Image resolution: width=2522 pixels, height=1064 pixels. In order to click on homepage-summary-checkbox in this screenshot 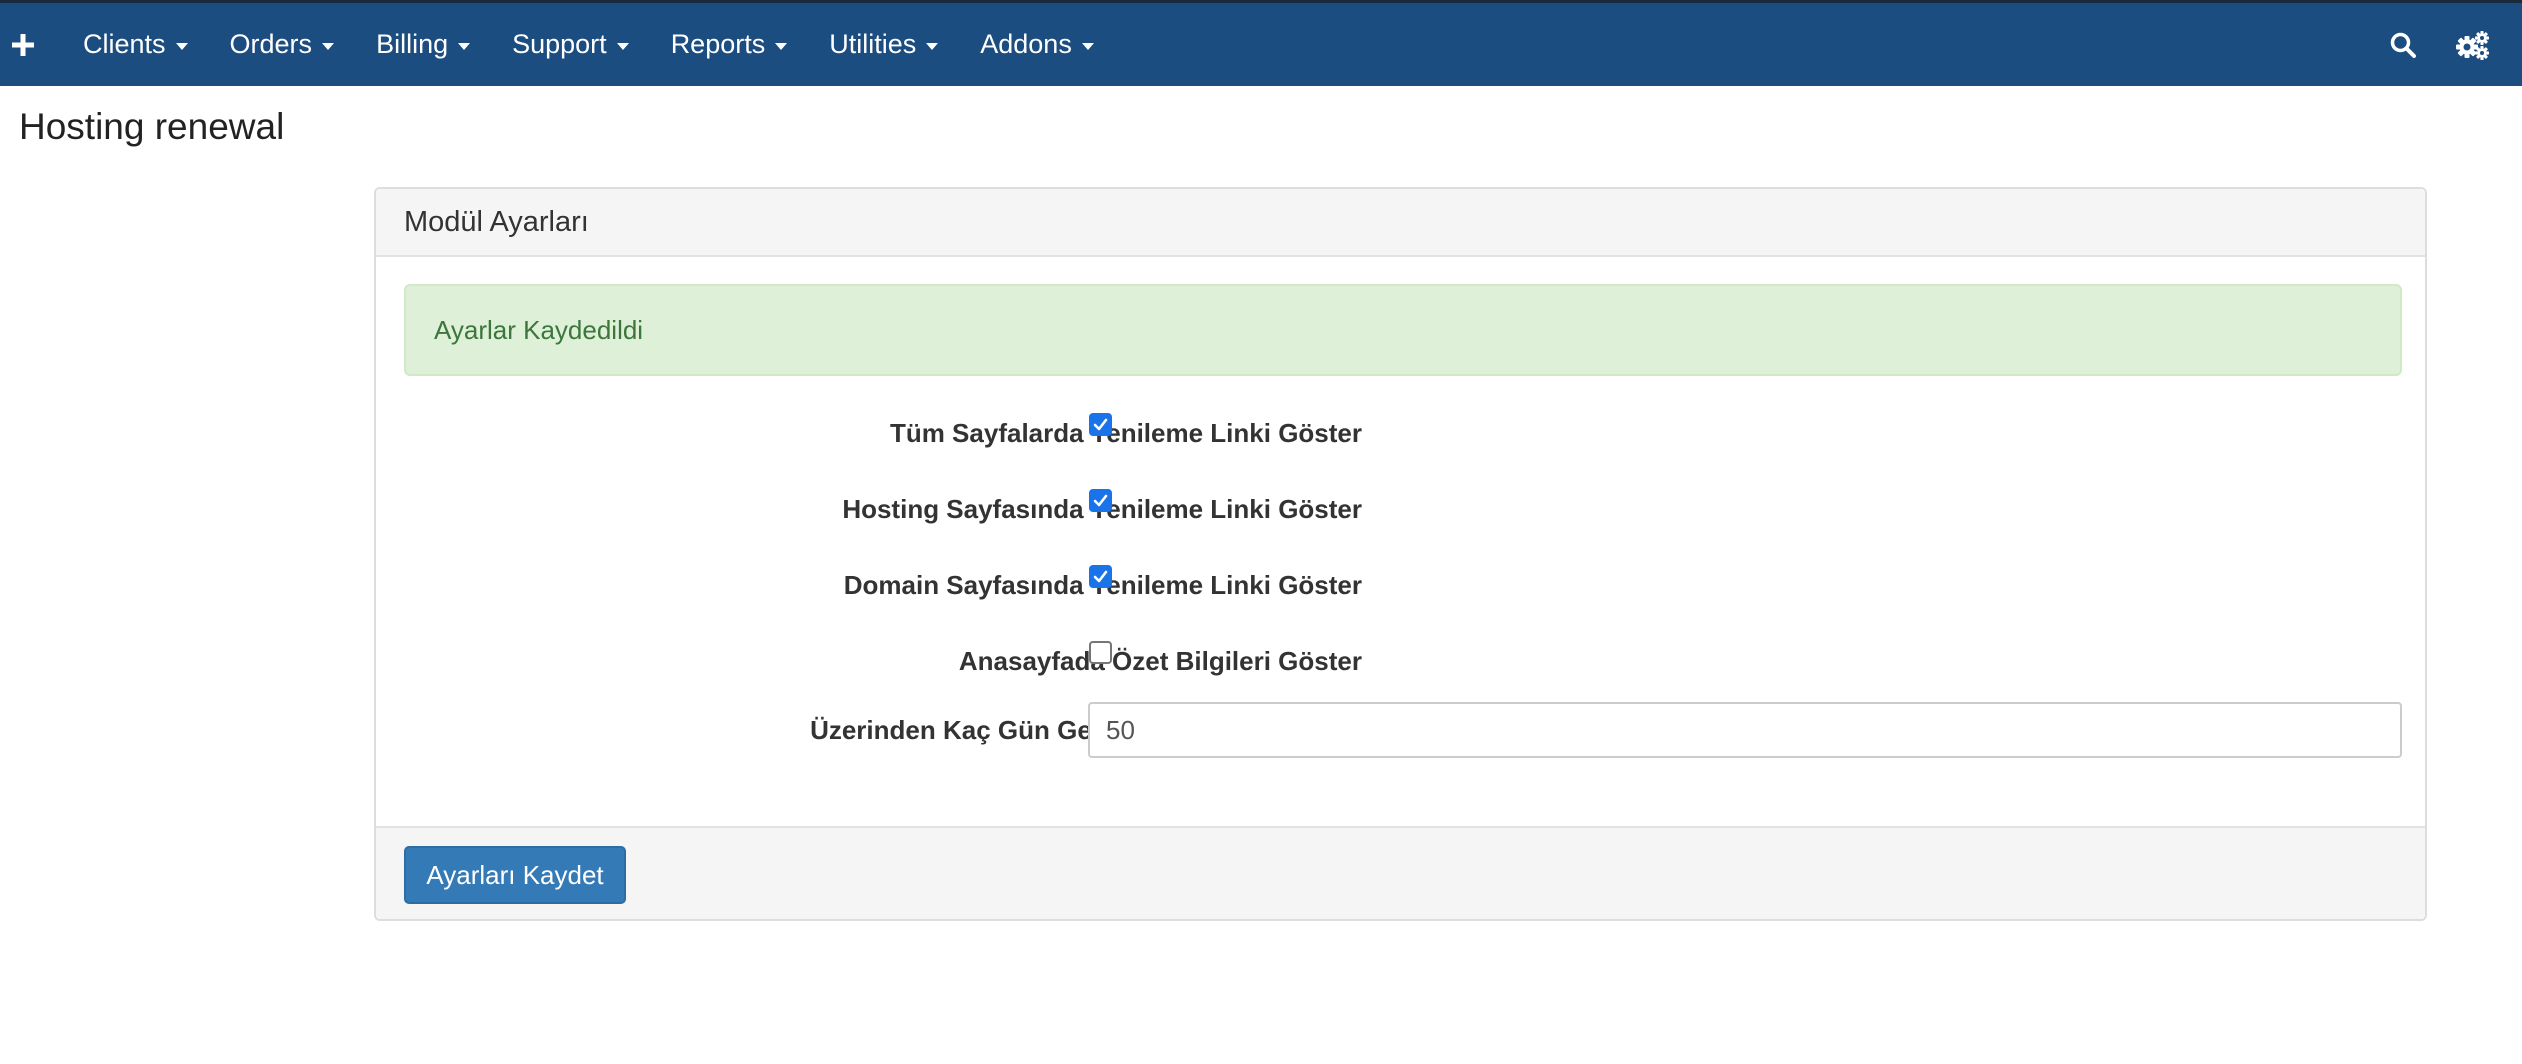, I will do `click(1100, 652)`.